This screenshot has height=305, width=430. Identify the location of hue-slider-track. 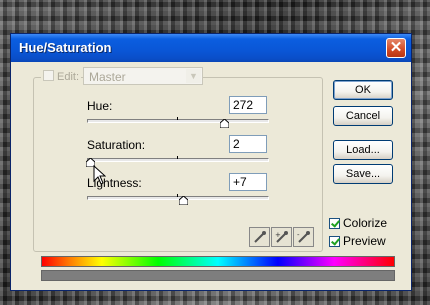
(178, 121).